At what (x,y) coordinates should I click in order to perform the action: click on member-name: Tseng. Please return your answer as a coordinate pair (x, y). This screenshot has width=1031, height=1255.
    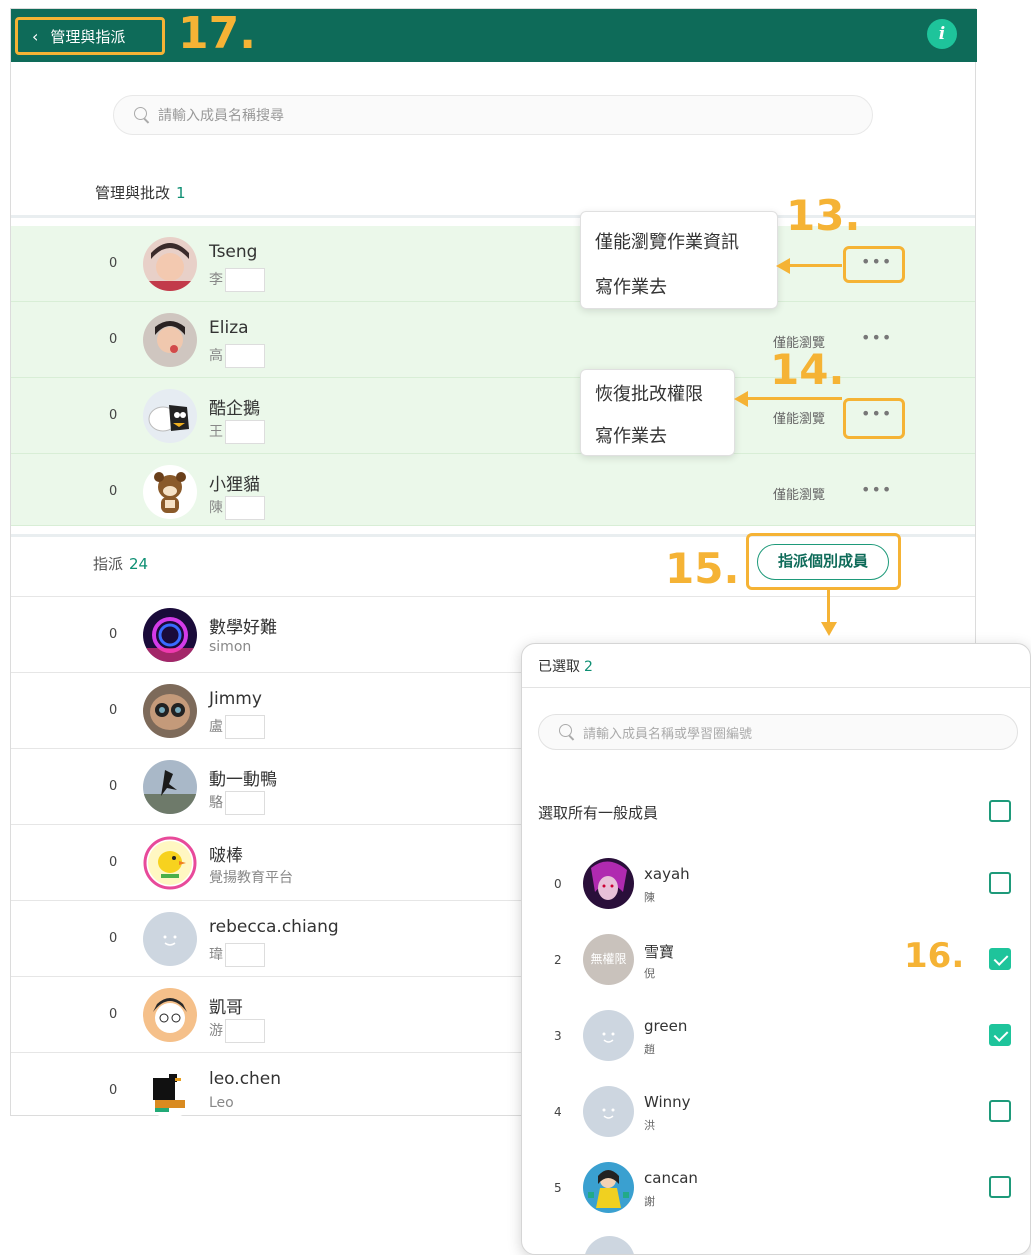
    Looking at the image, I should click on (233, 252).